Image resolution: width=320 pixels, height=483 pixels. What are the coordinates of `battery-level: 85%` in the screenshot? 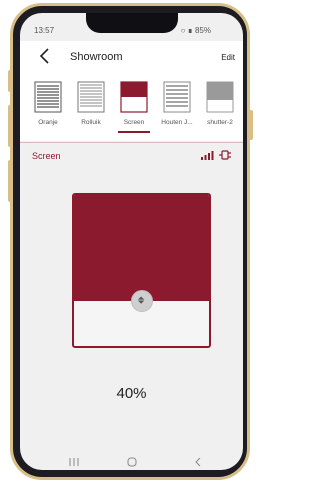 It's located at (202, 30).